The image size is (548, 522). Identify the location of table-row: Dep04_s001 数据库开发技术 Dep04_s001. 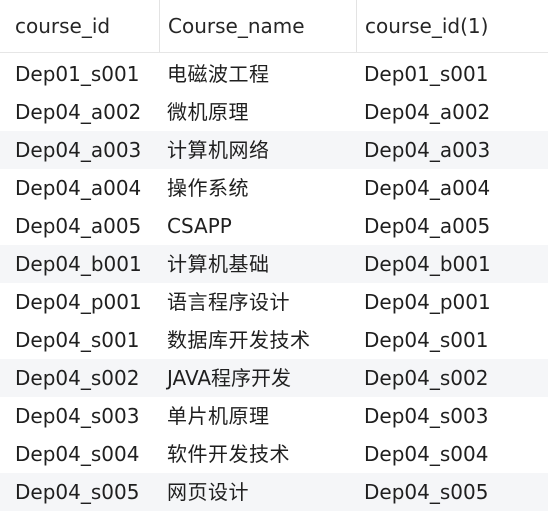
(274, 340).